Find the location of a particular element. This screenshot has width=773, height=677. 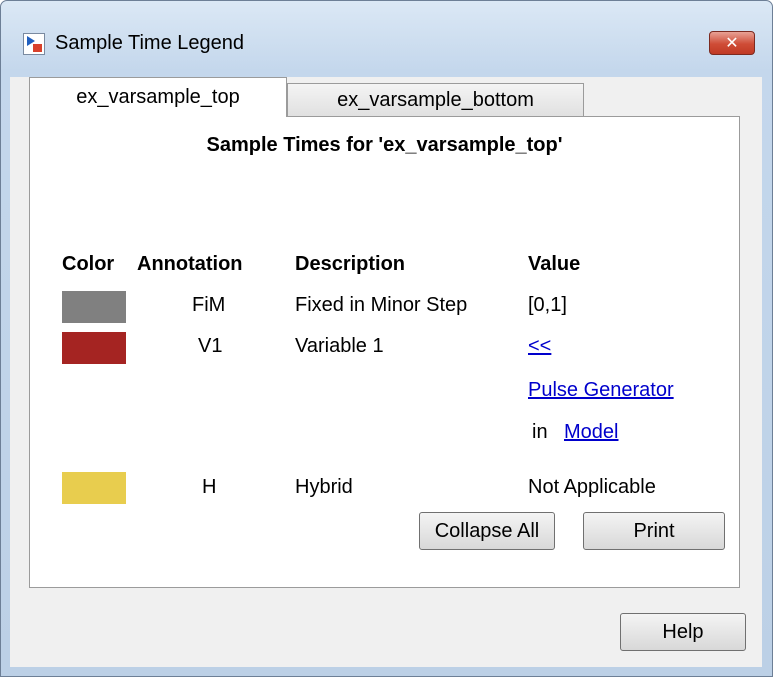

header-value: Value is located at coordinates (554, 264).